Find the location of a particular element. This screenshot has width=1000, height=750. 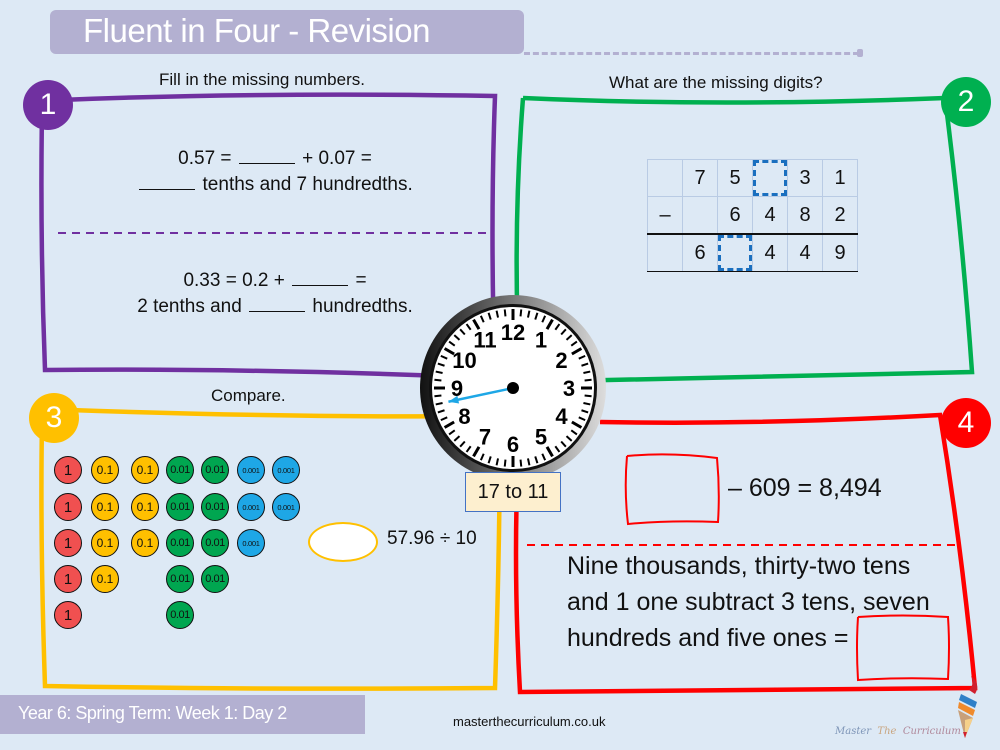

clock-number: 6 is located at coordinates (513, 444).